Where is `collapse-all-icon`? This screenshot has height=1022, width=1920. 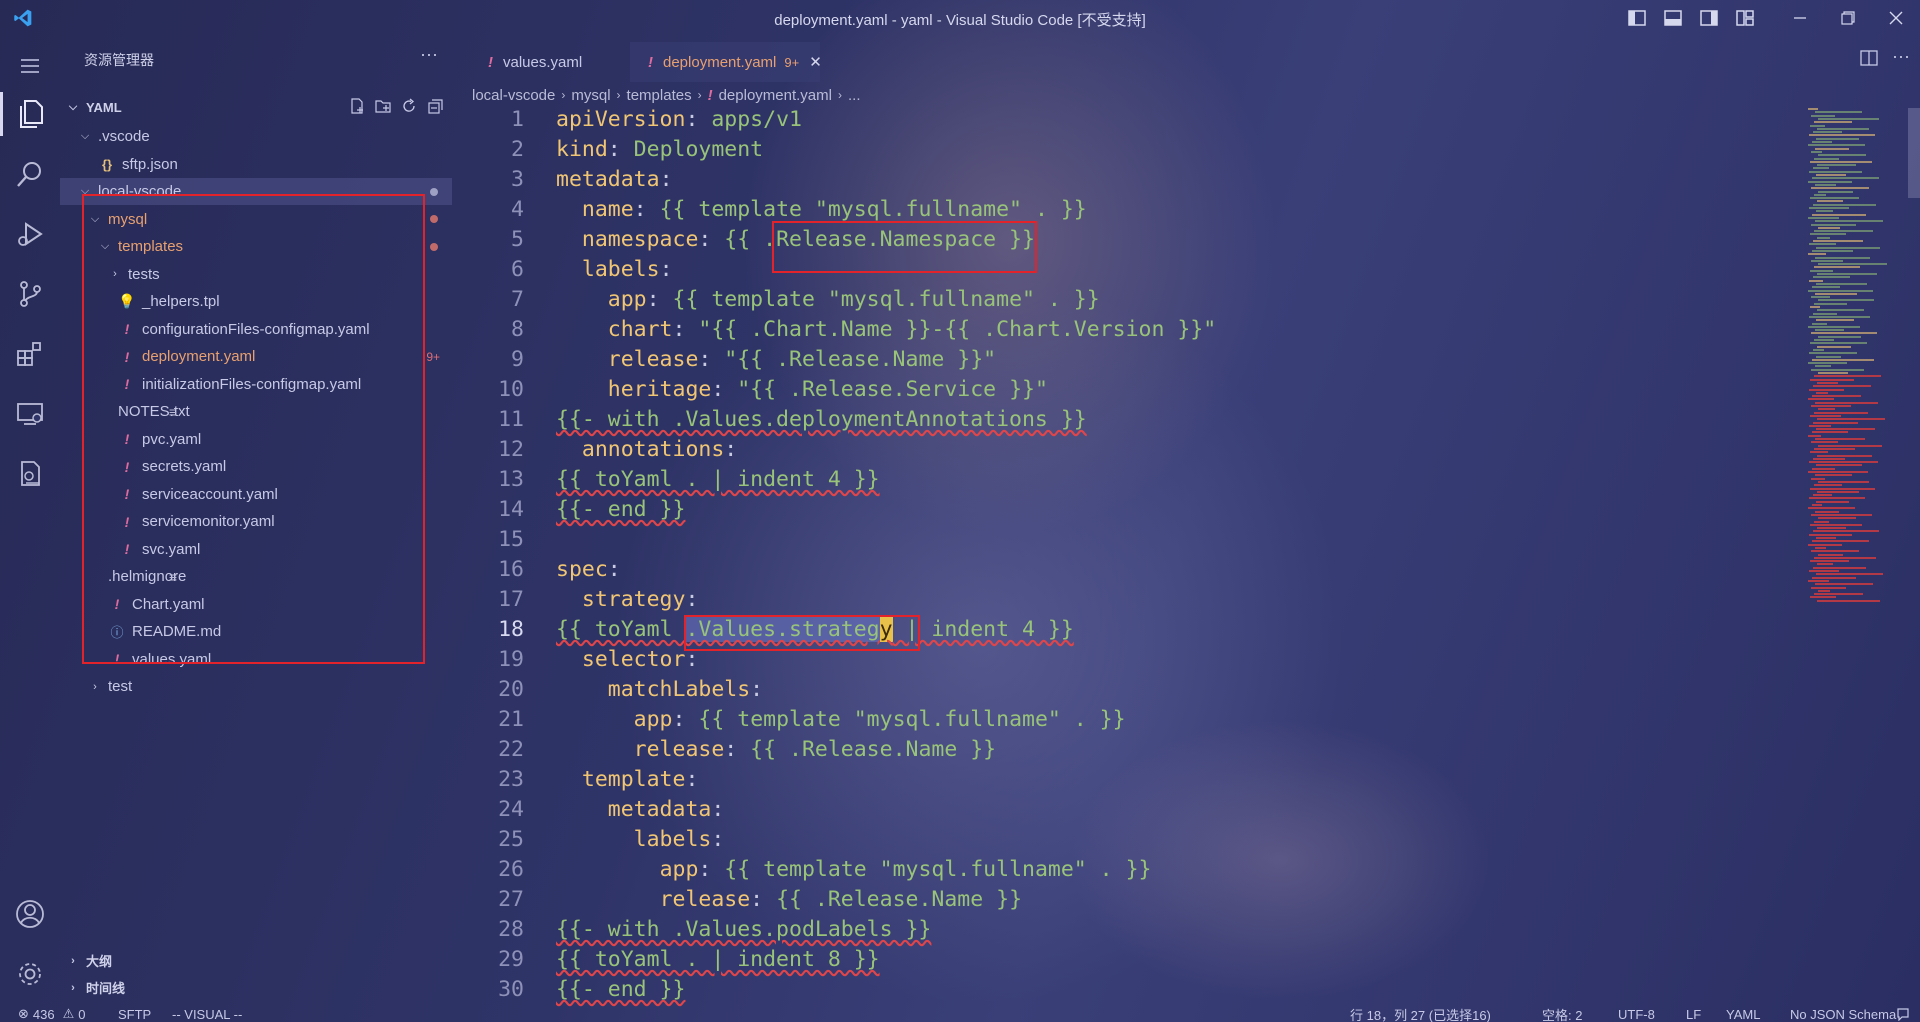
collapse-all-icon is located at coordinates (435, 107).